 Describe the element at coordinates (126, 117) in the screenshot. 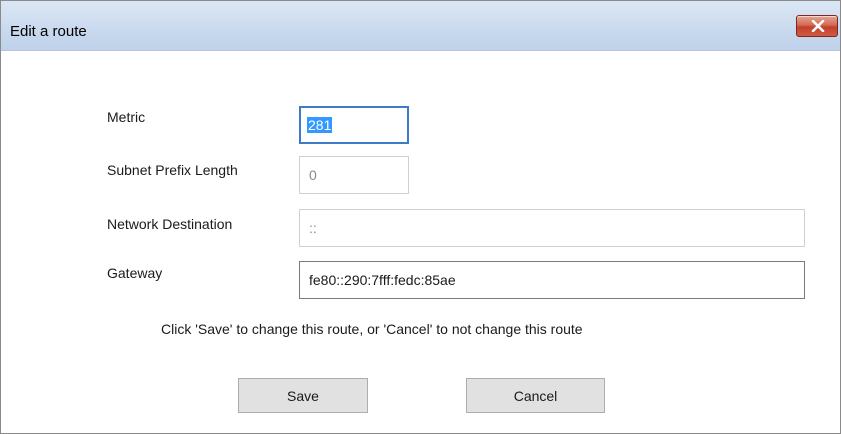

I see `metric-label: Metric` at that location.